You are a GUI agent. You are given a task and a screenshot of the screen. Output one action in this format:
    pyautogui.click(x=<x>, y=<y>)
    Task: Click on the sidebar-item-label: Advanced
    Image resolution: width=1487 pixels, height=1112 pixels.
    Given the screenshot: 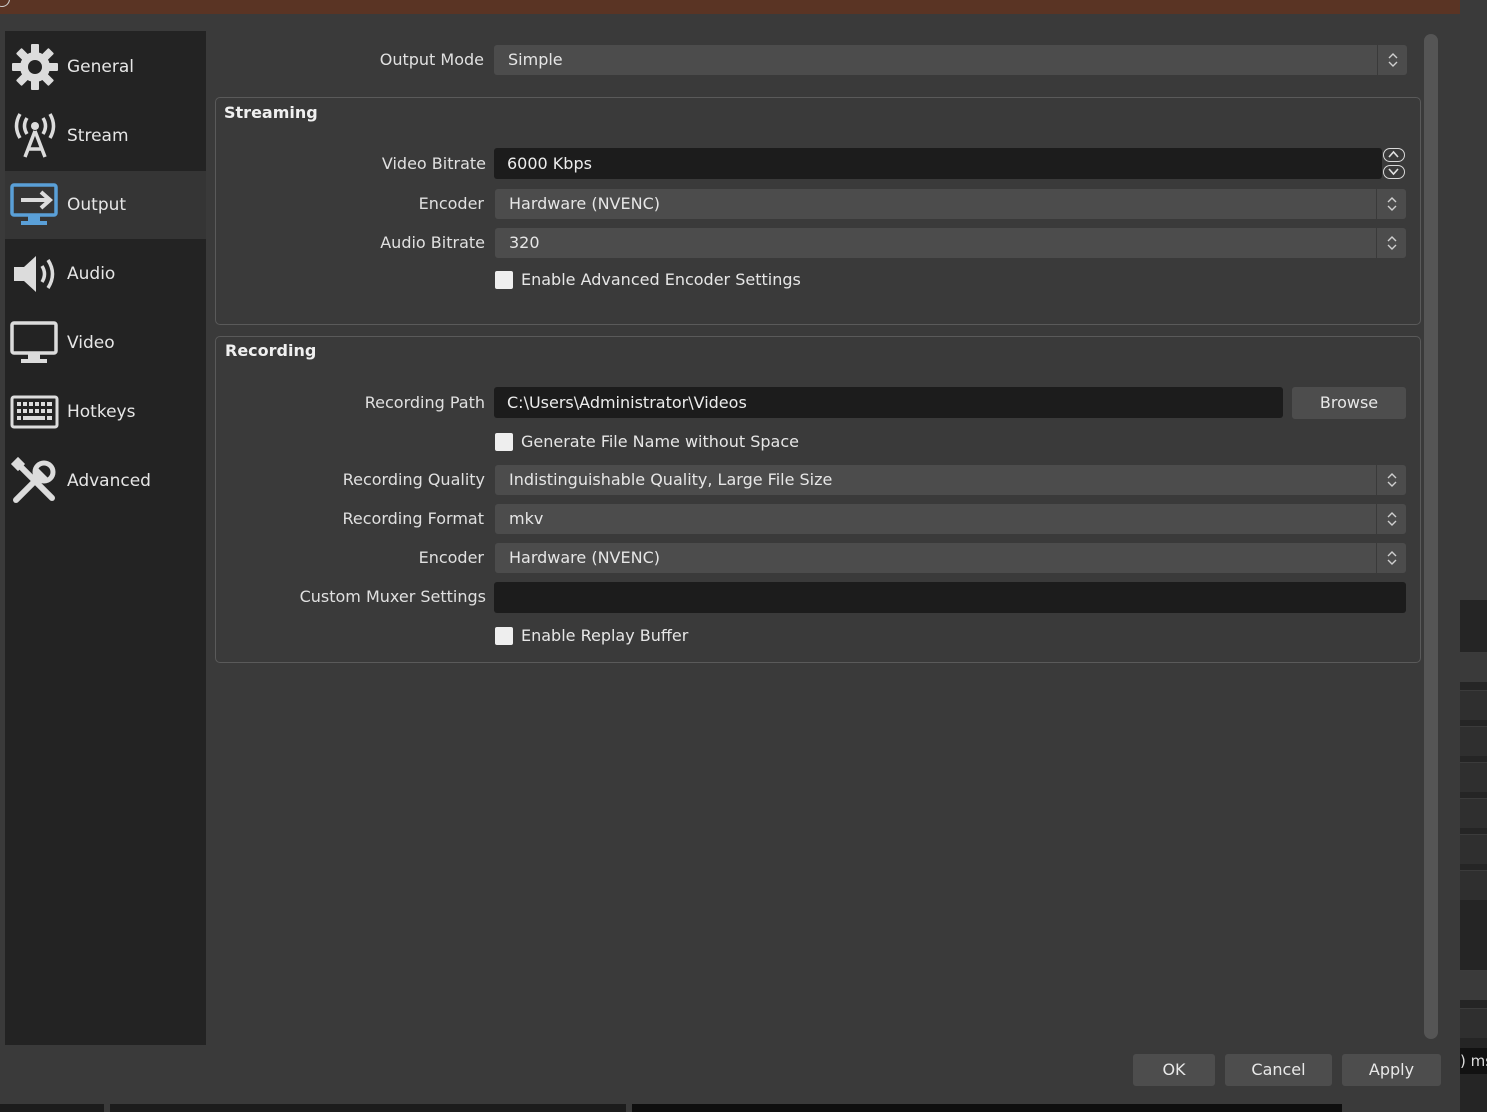 What is the action you would take?
    pyautogui.click(x=109, y=481)
    